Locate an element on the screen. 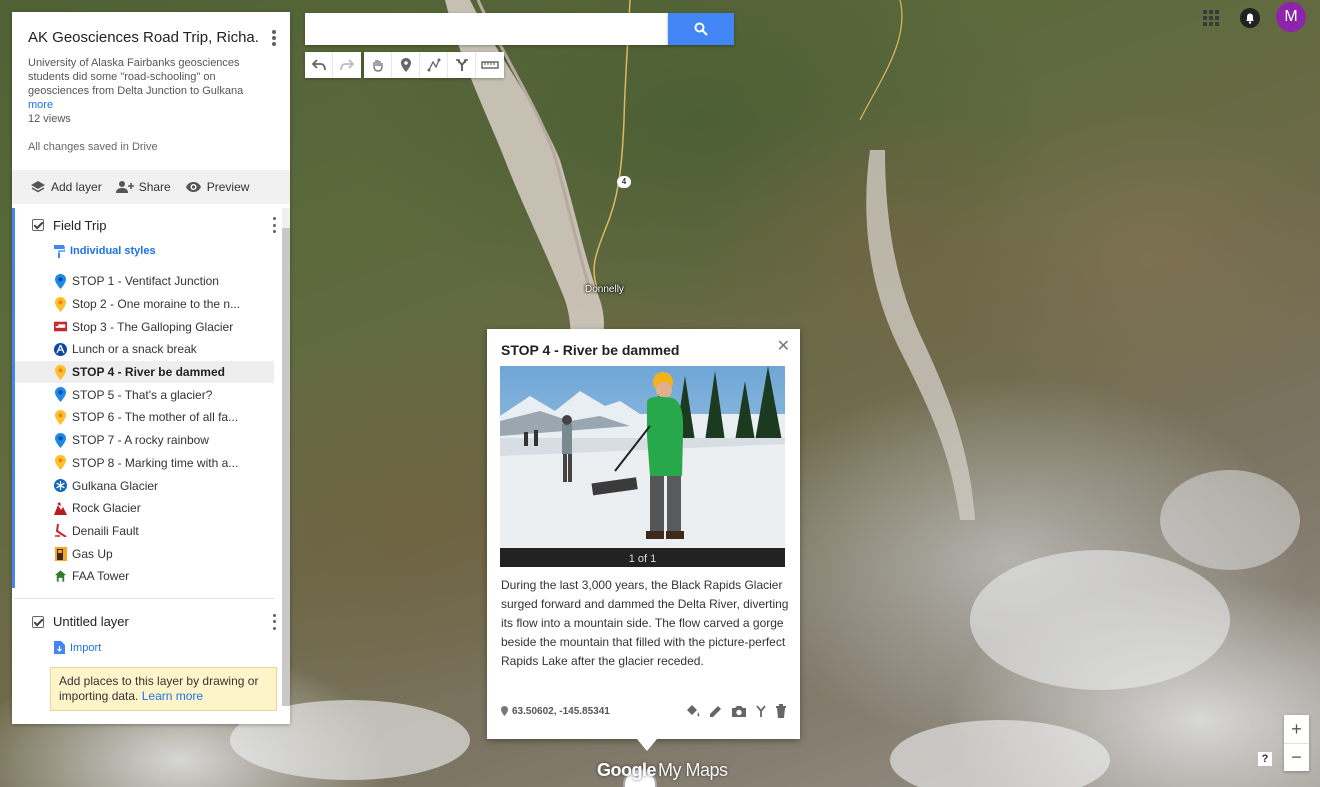  layer-header: Field Trip is located at coordinates (152, 225).